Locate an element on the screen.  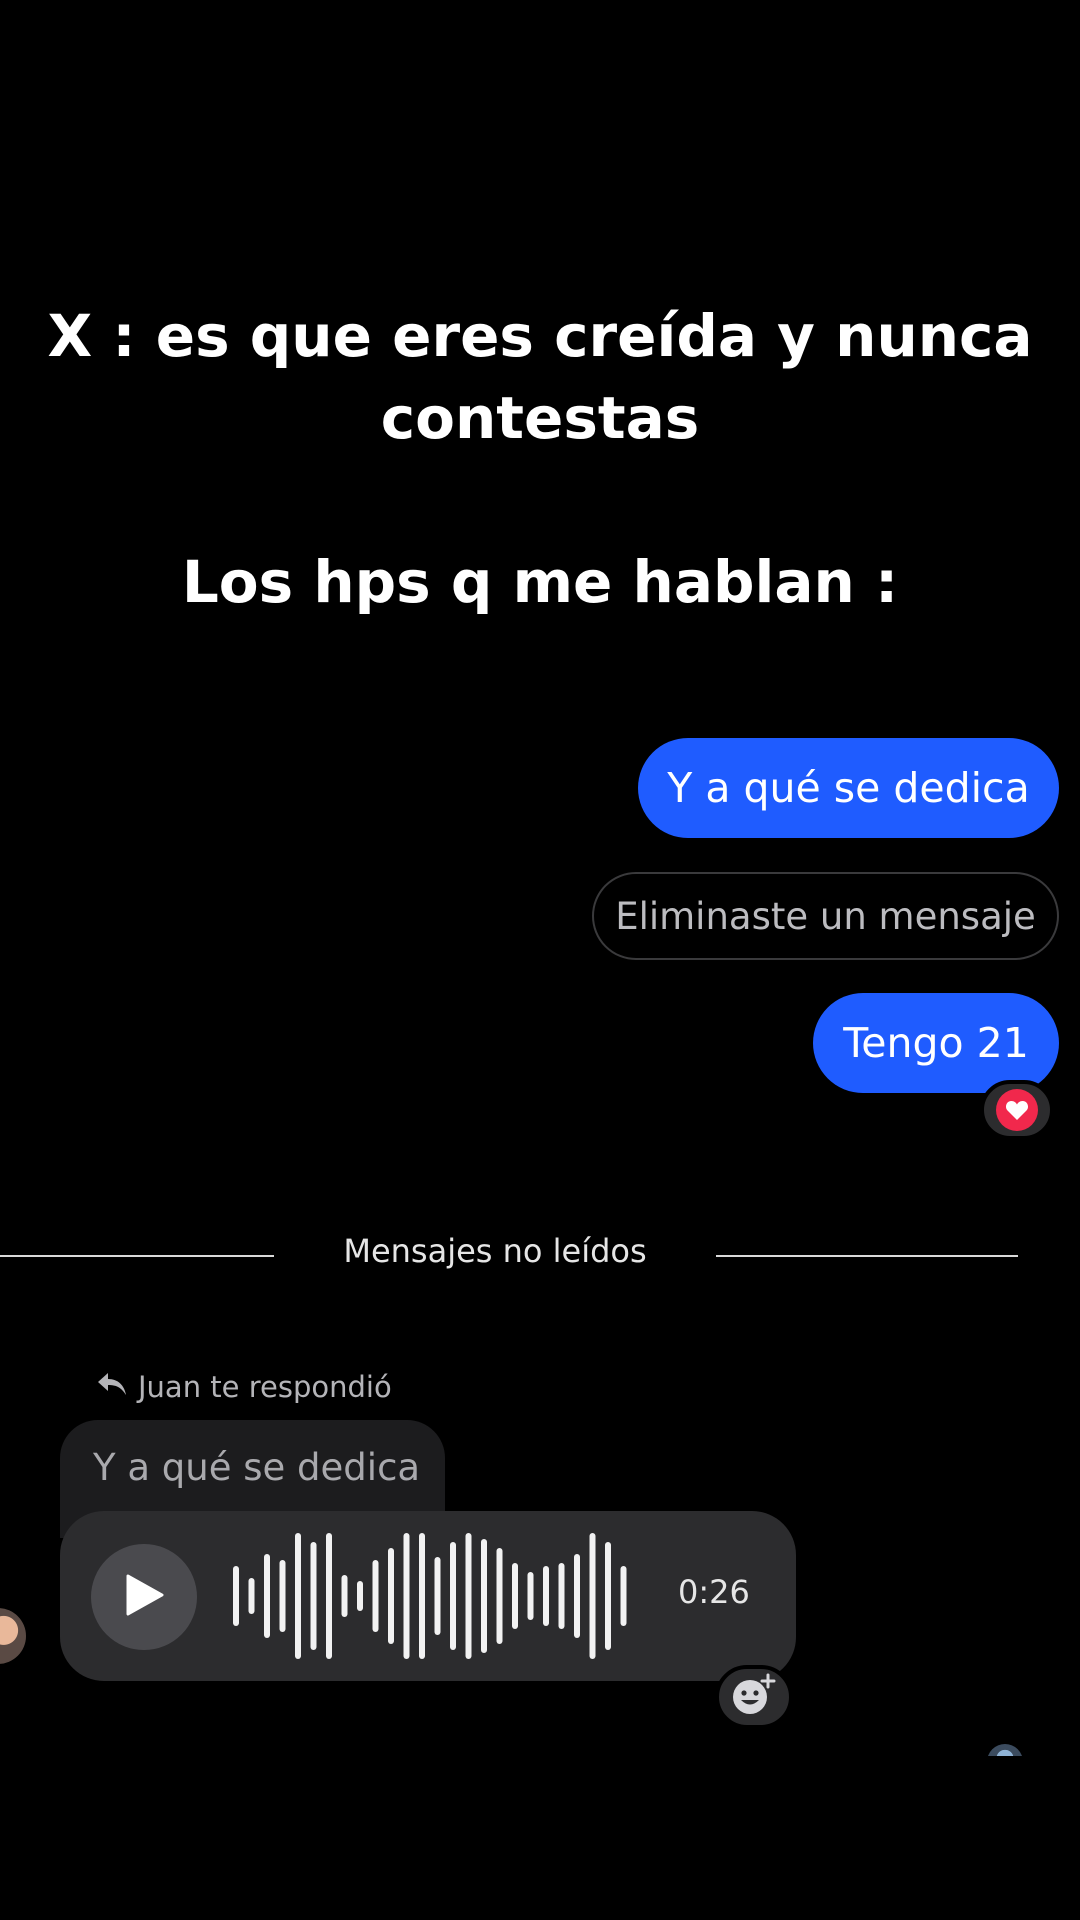
add-emoji-icon is located at coordinates (754, 1697).